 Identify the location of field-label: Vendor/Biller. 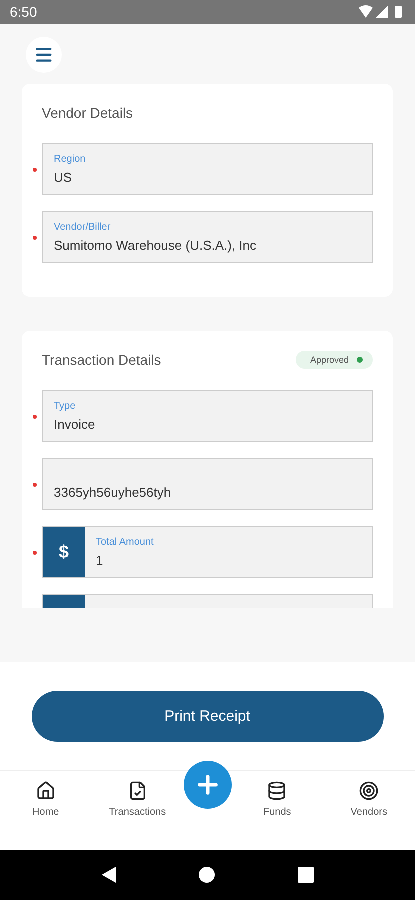
(83, 227).